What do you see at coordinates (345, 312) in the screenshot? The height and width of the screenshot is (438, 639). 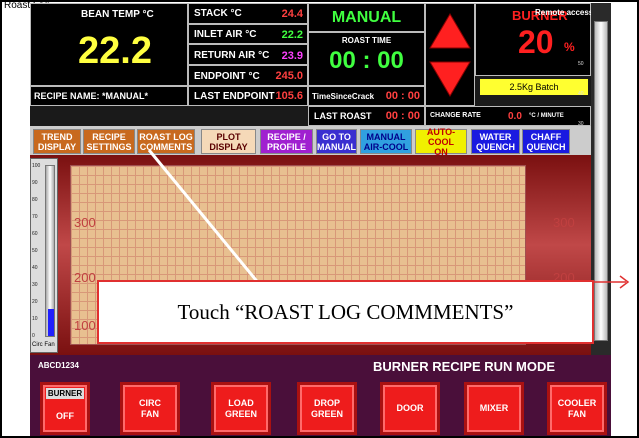 I see `instruction-callout: Touch “ROAST LOG COMMMENTS”` at bounding box center [345, 312].